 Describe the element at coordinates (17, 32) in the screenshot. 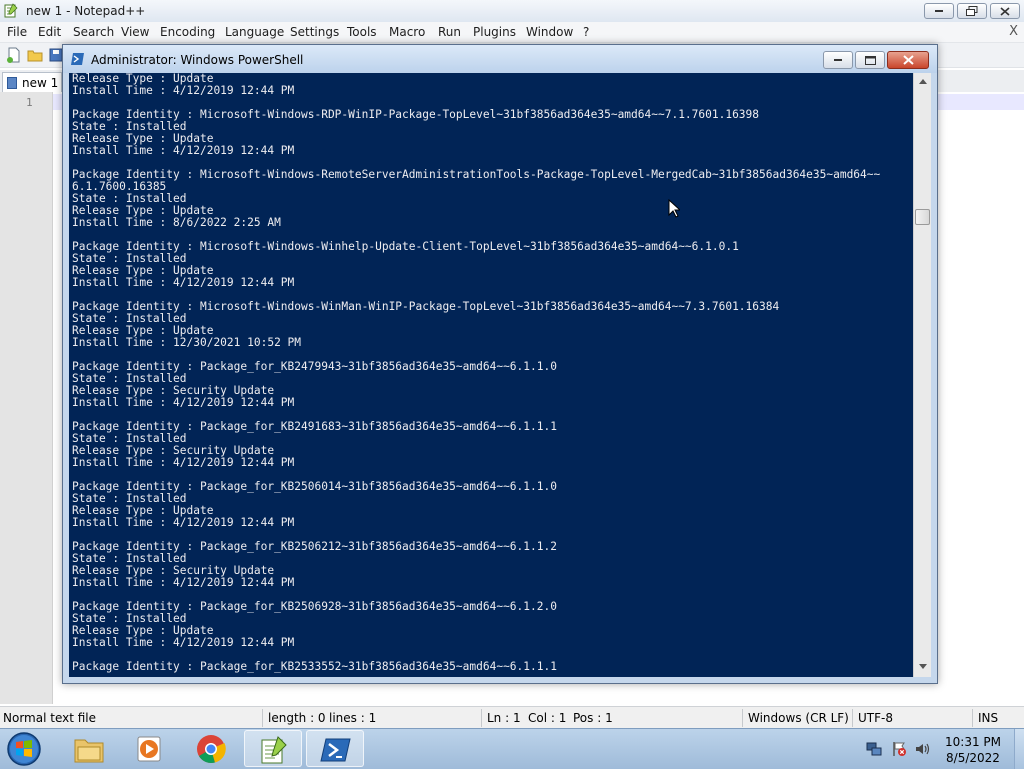

I see `menu-file: File` at that location.